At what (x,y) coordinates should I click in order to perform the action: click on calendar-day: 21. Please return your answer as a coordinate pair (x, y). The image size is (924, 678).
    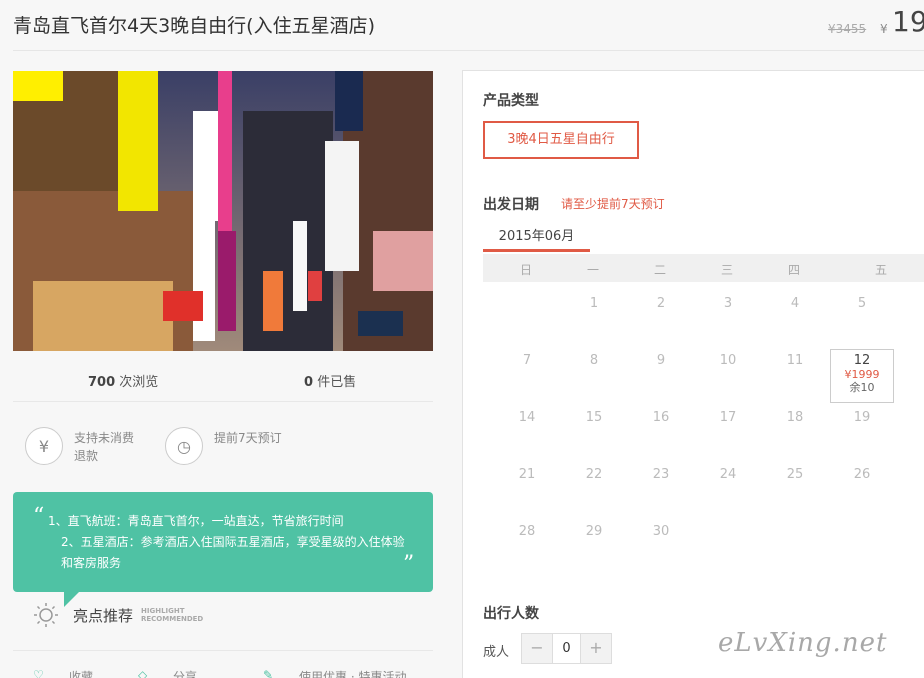
    Looking at the image, I should click on (527, 474).